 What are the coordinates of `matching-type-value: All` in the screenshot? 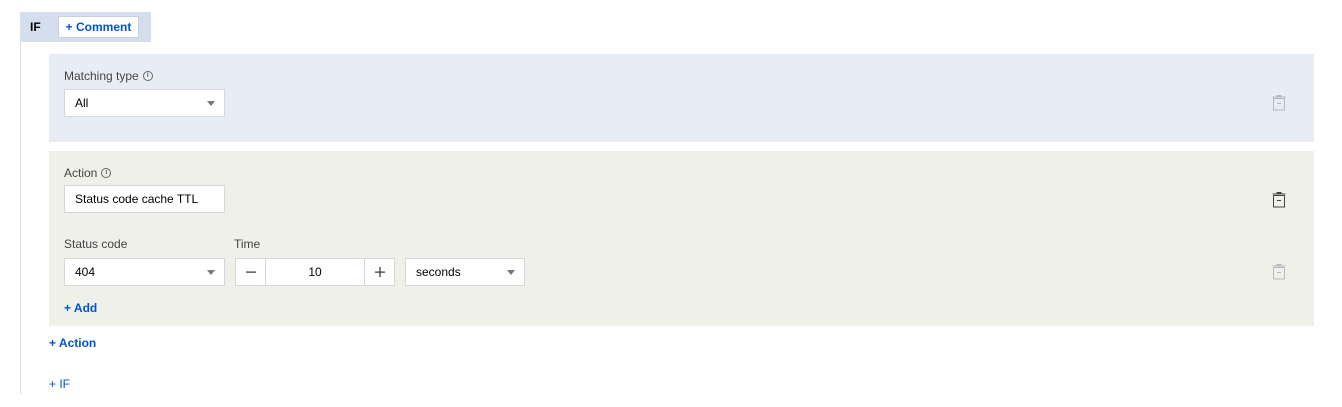 It's located at (82, 103).